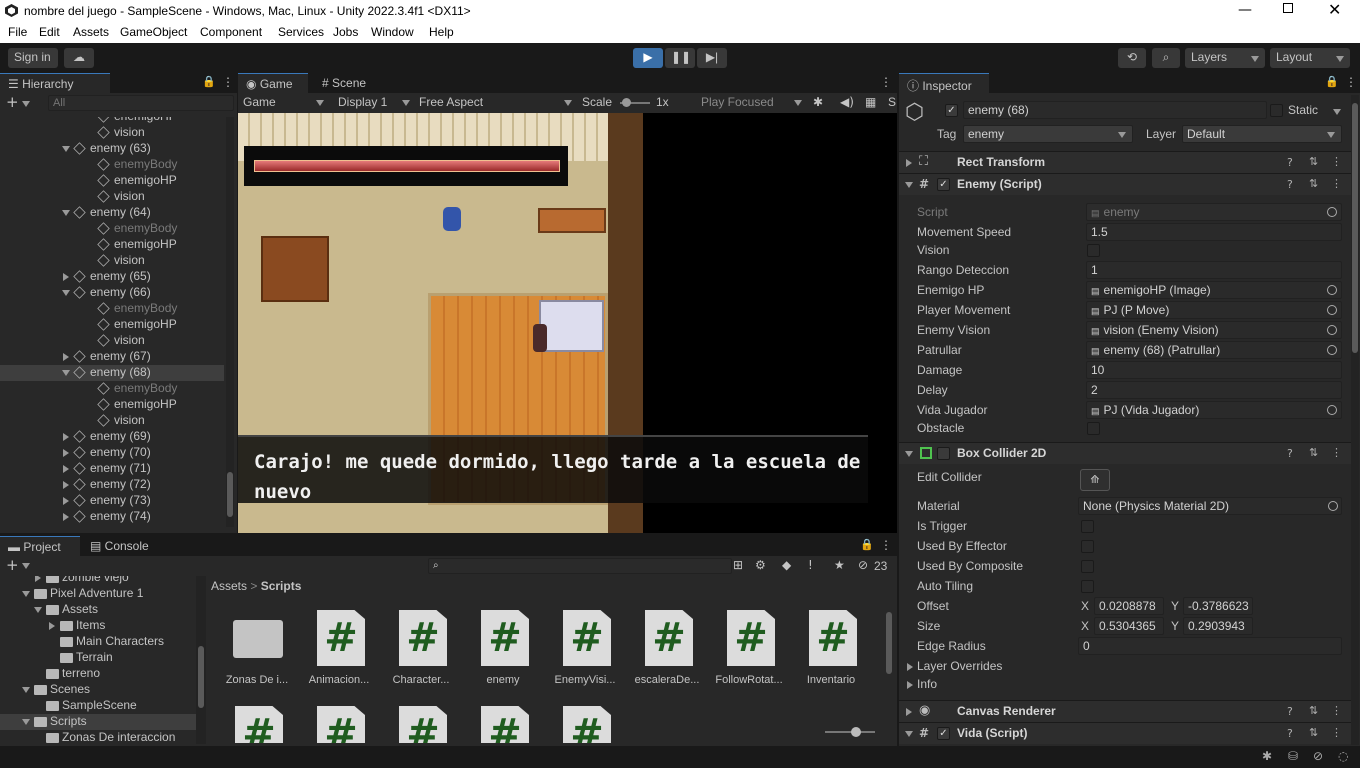 The width and height of the screenshot is (1360, 768). Describe the element at coordinates (392, 32) in the screenshot. I see `menu-window: Window` at that location.